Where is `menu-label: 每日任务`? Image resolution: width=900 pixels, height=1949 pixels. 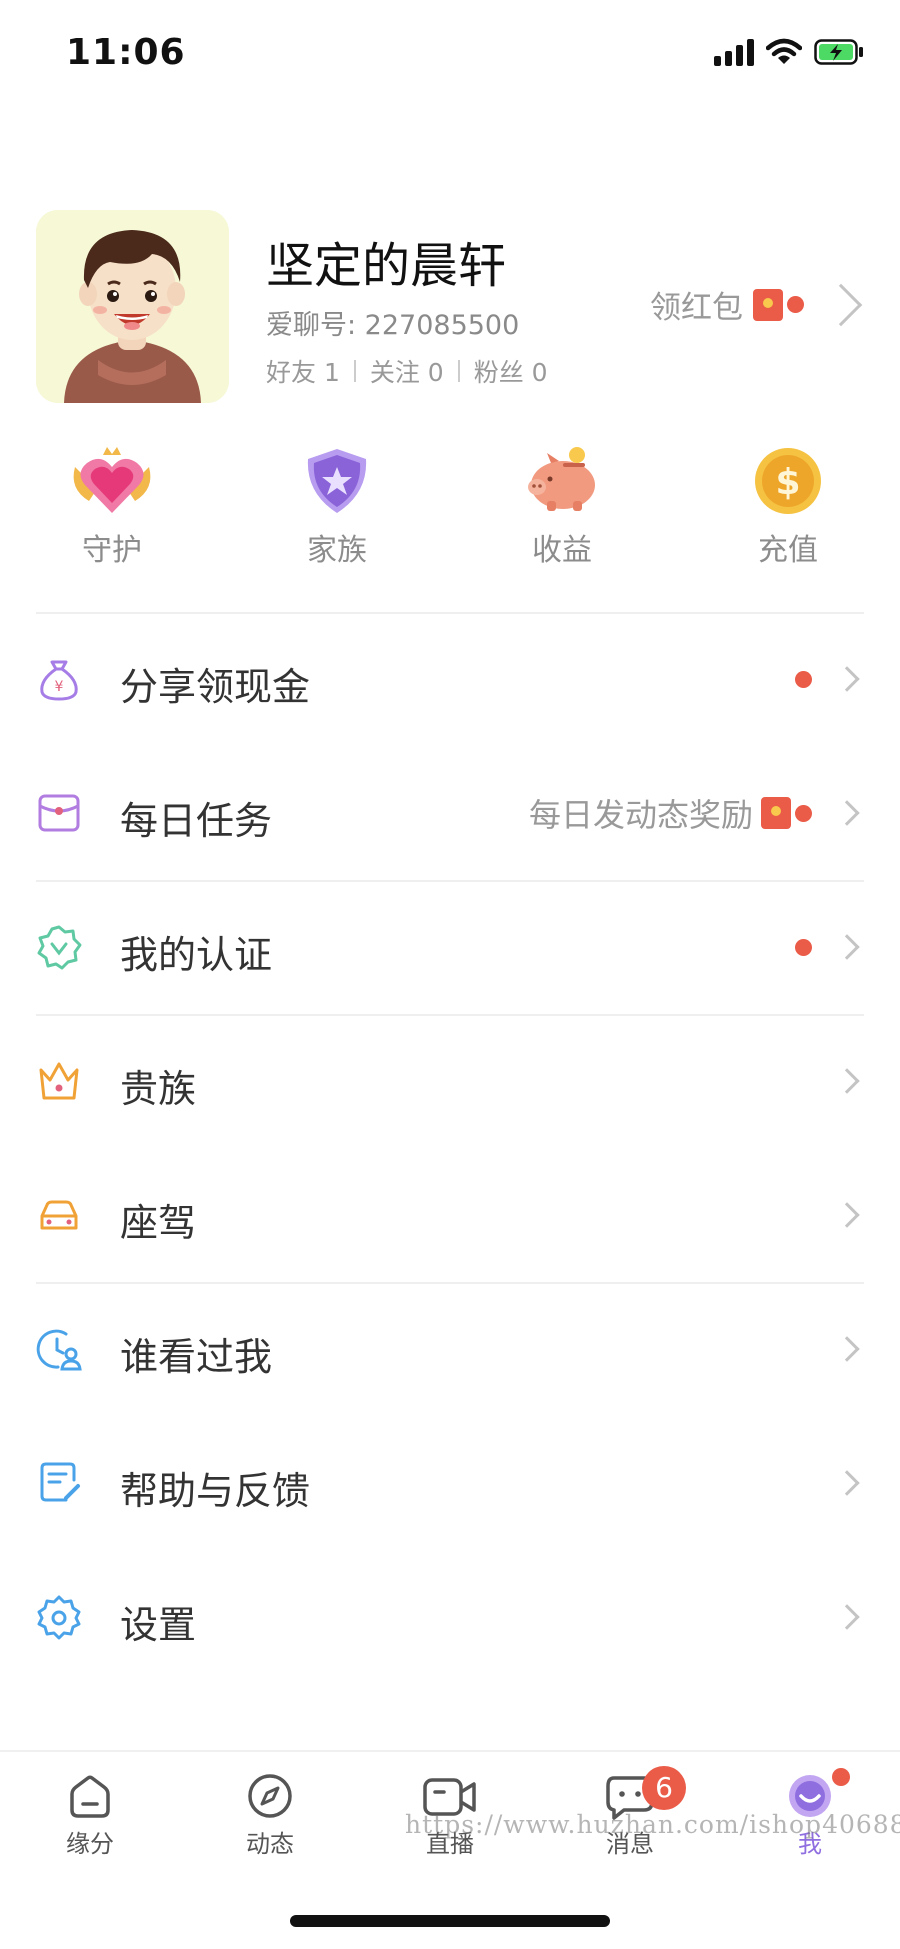 menu-label: 每日任务 is located at coordinates (196, 821).